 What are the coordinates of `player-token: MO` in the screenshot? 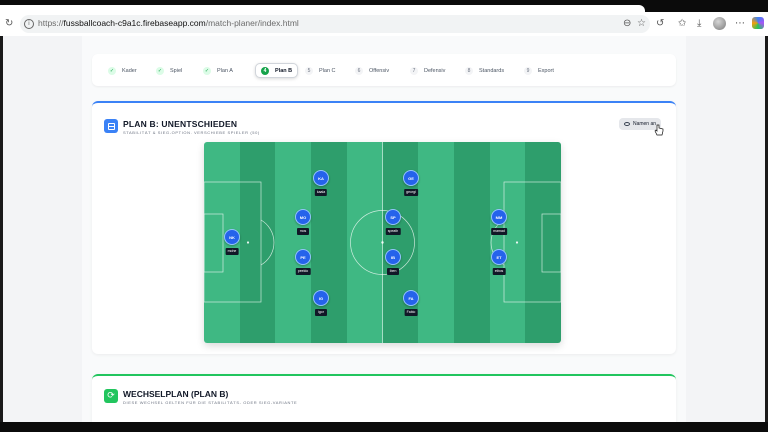 It's located at (303, 217).